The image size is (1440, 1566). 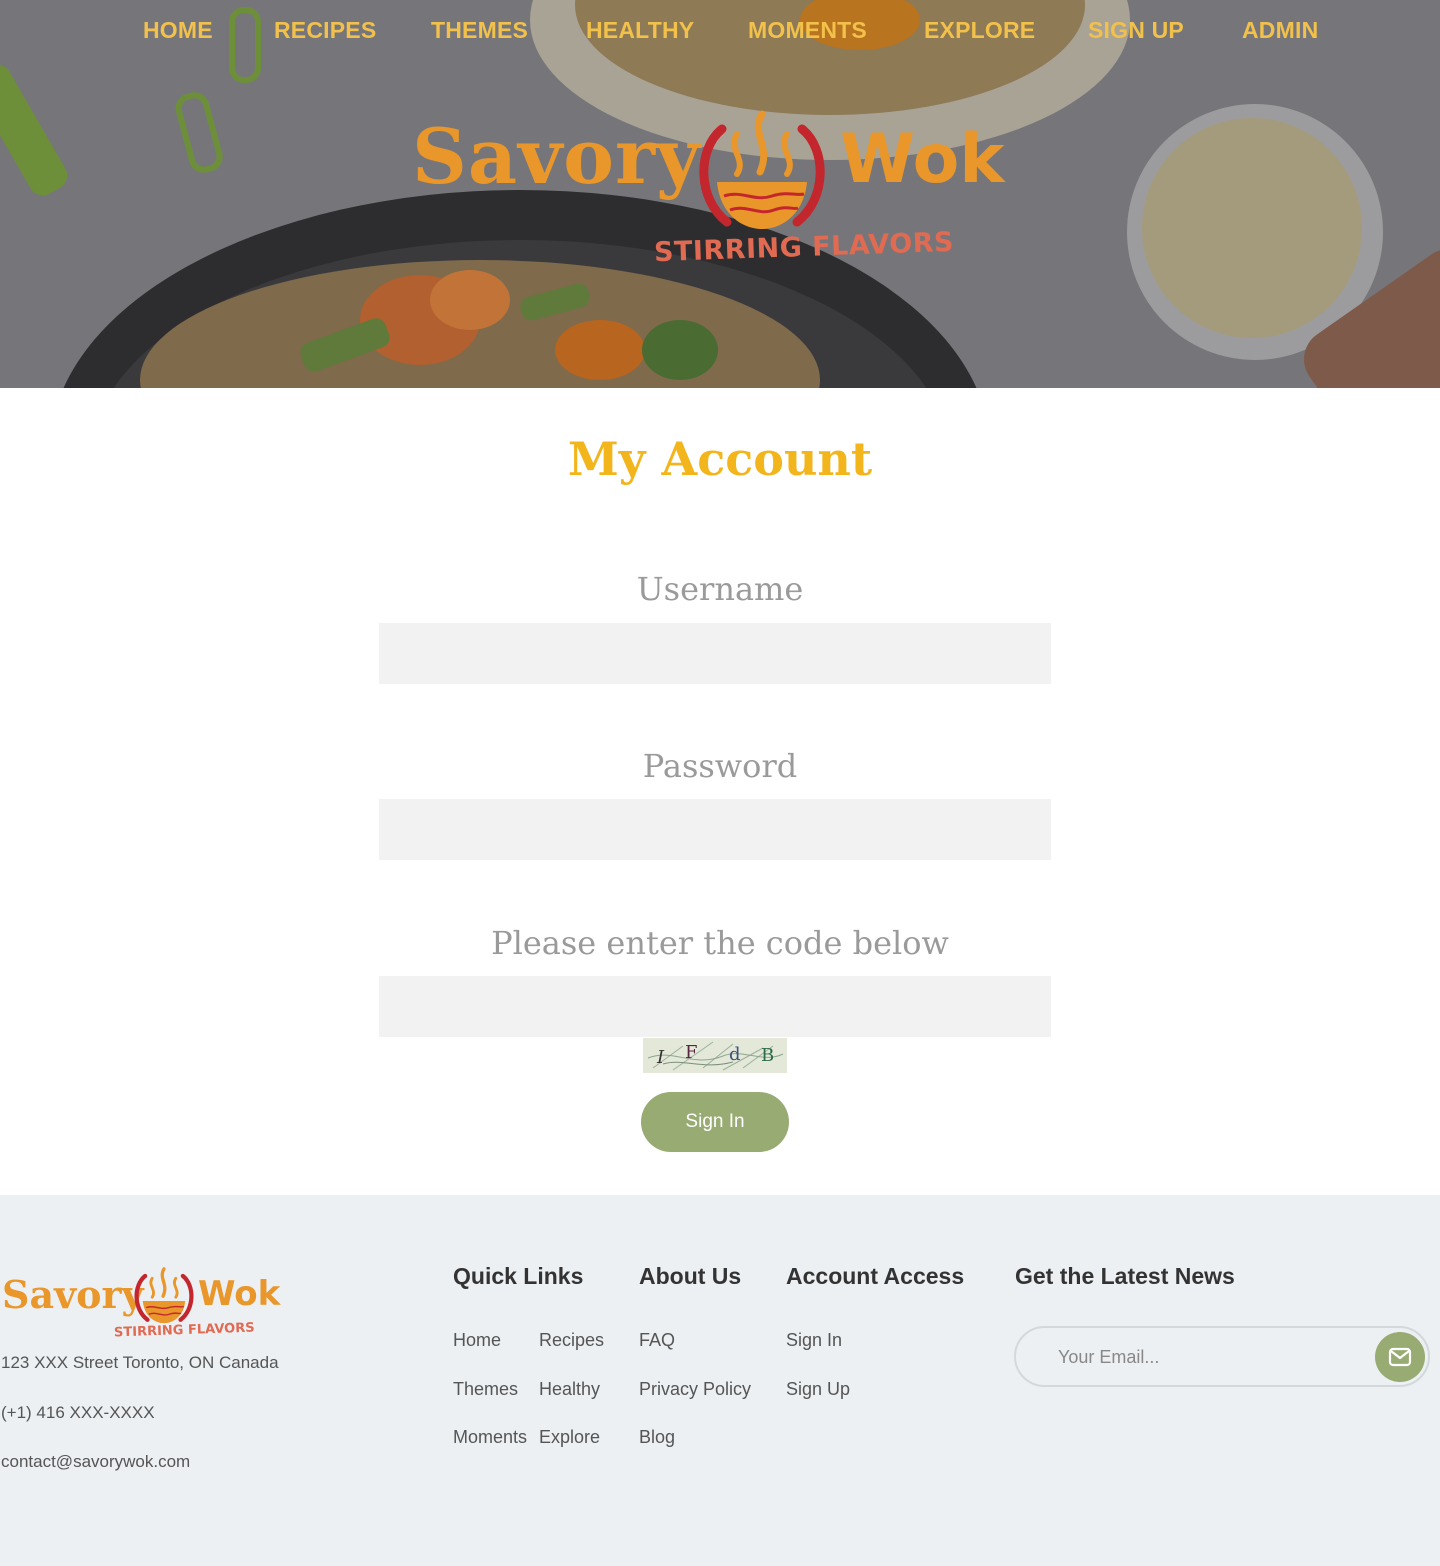 I want to click on nav-healthy: HEALTHY, so click(x=640, y=30).